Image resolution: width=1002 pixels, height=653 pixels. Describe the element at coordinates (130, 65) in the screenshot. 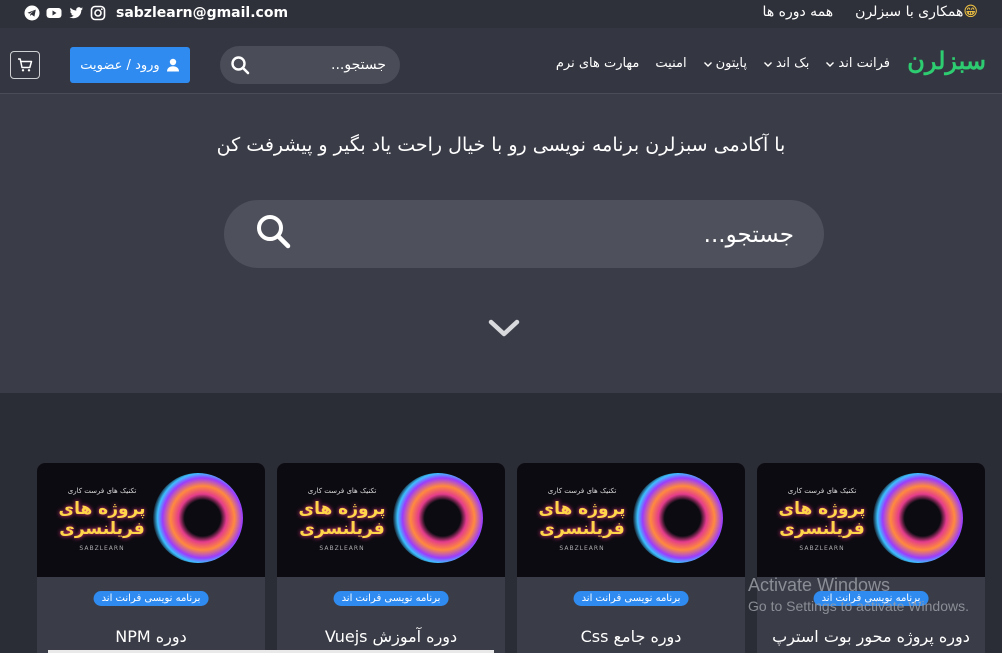

I see `login-register-button: ورود / عضویت` at that location.